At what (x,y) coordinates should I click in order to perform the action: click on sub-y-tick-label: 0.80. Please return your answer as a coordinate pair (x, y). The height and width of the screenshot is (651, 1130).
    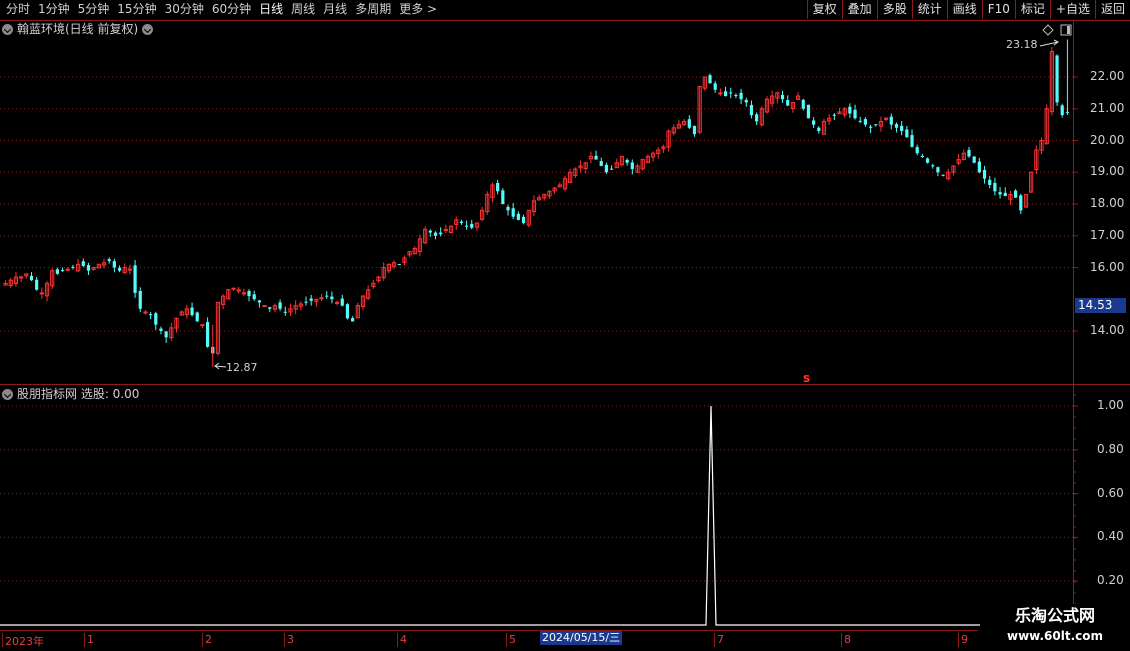
    Looking at the image, I should click on (1110, 448).